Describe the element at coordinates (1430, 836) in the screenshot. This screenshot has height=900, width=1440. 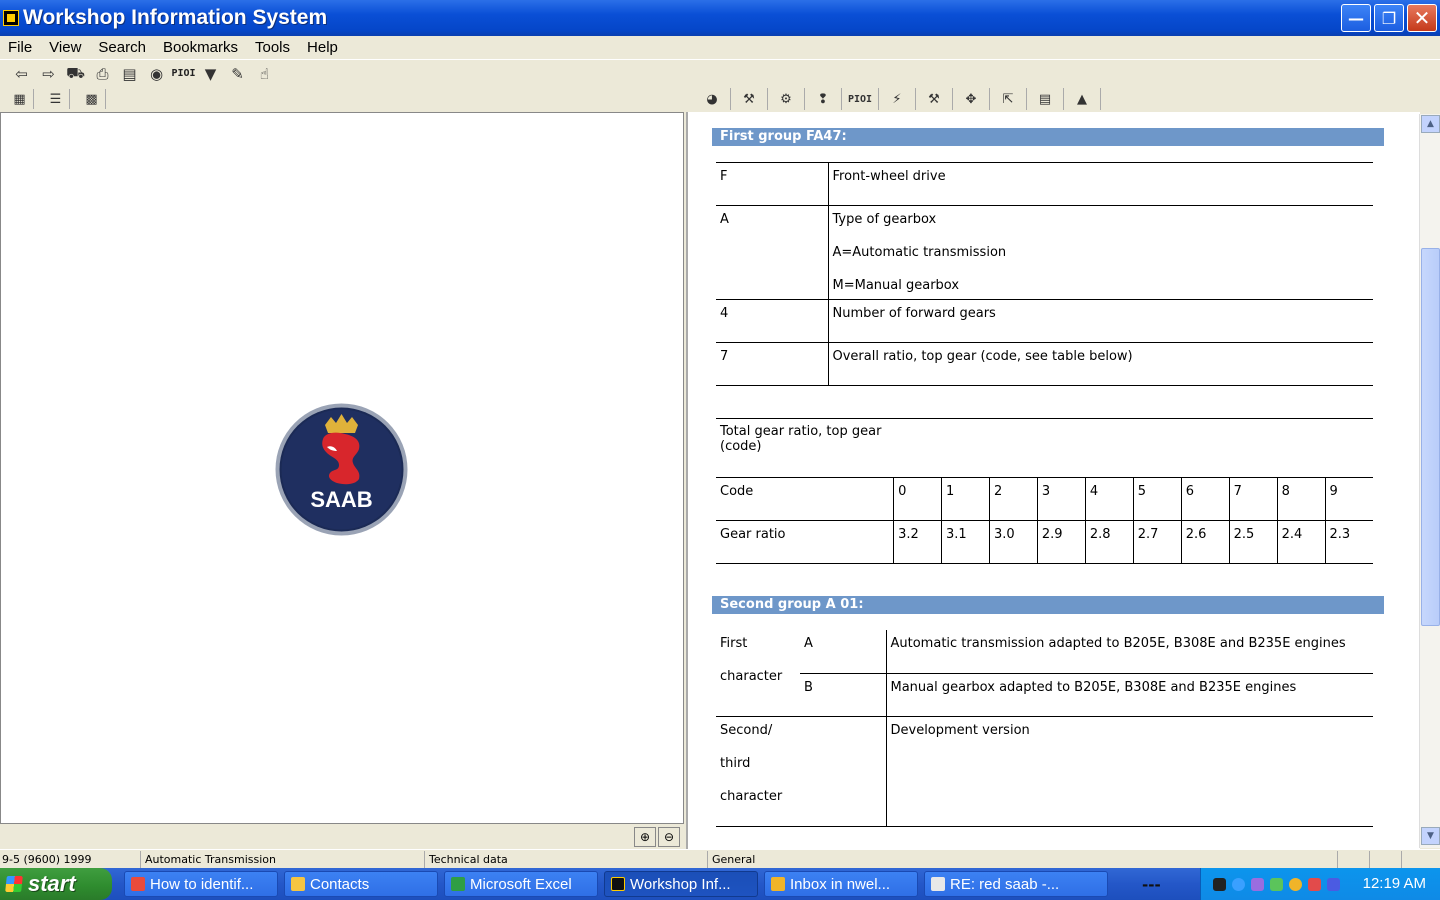
I see `scroll-down-button: ▼` at that location.